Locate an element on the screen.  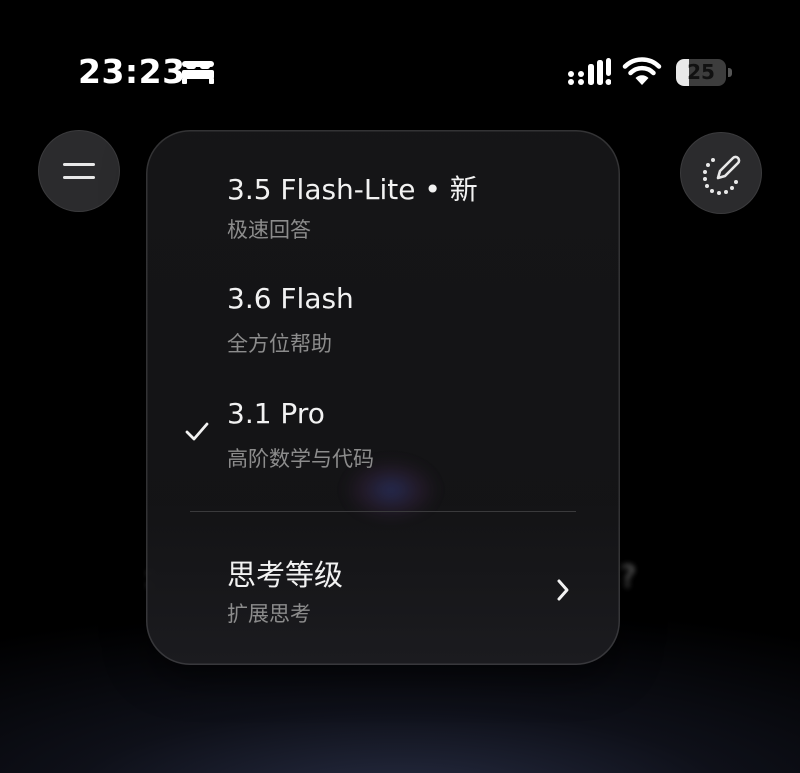
model-option-subtitle: 极速回答 is located at coordinates (269, 230).